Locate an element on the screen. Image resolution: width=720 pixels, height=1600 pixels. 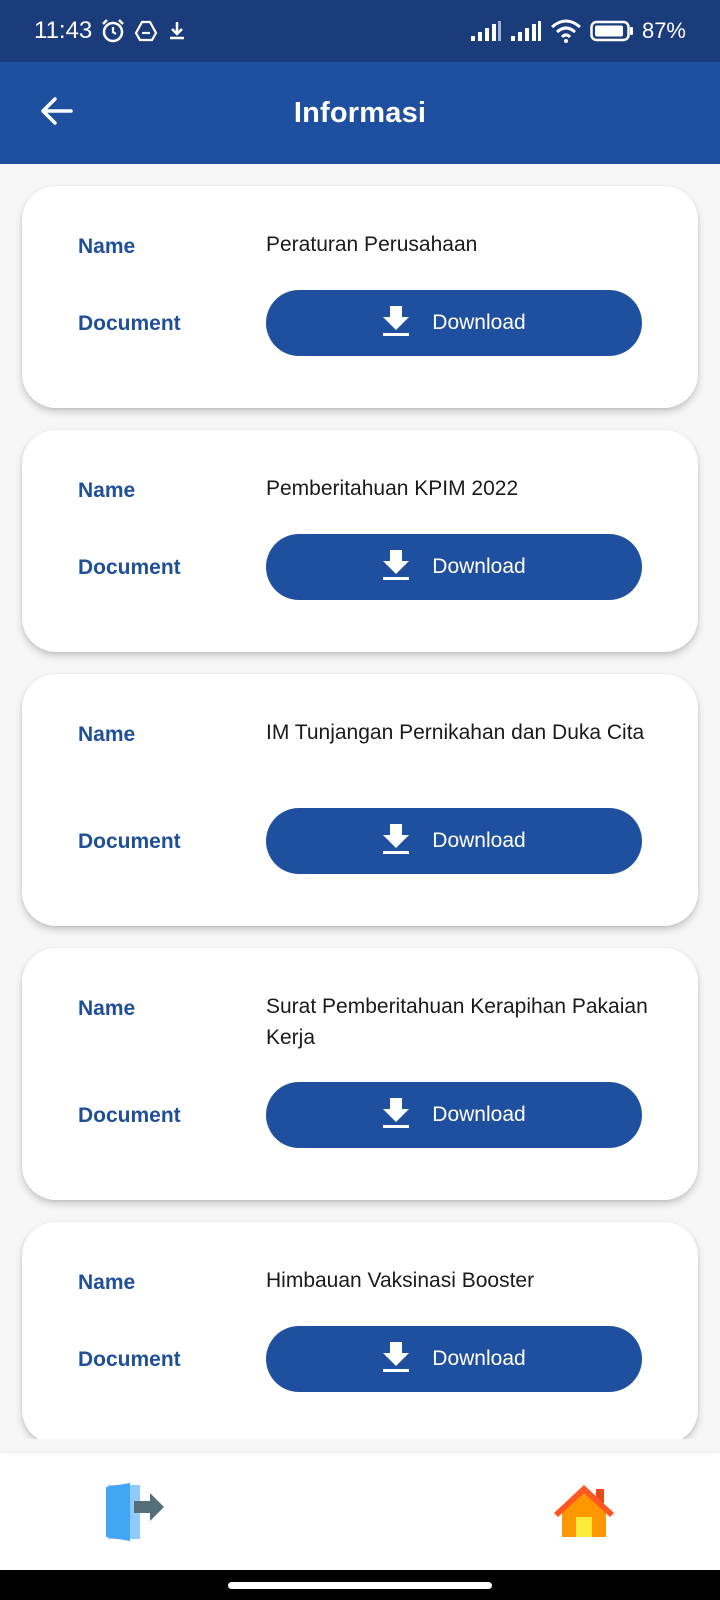
bottom-navigation is located at coordinates (360, 1511).